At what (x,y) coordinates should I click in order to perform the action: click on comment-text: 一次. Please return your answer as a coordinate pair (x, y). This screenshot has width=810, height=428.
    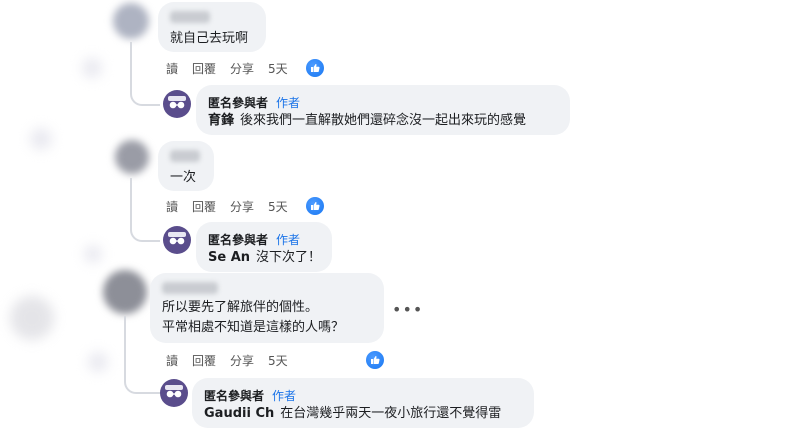
    Looking at the image, I should click on (183, 177).